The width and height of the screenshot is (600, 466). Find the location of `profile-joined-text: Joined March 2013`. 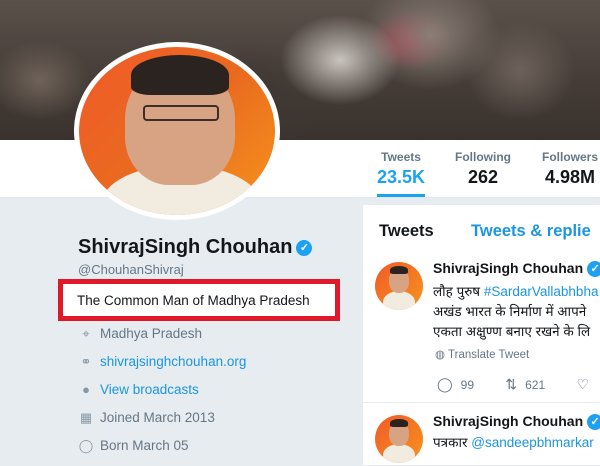

profile-joined-text: Joined March 2013 is located at coordinates (157, 417).